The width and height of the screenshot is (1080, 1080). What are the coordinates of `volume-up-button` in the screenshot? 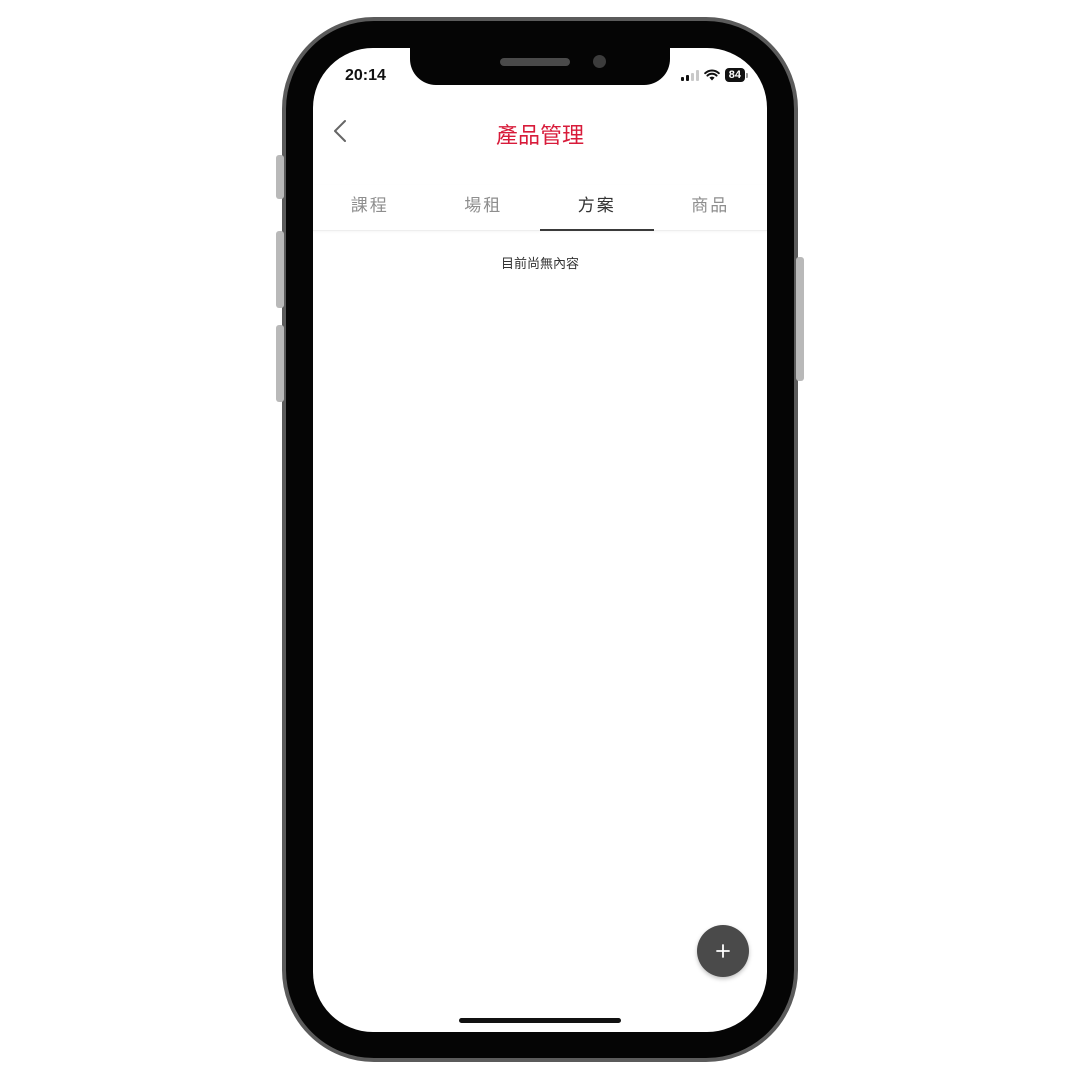 It's located at (280, 269).